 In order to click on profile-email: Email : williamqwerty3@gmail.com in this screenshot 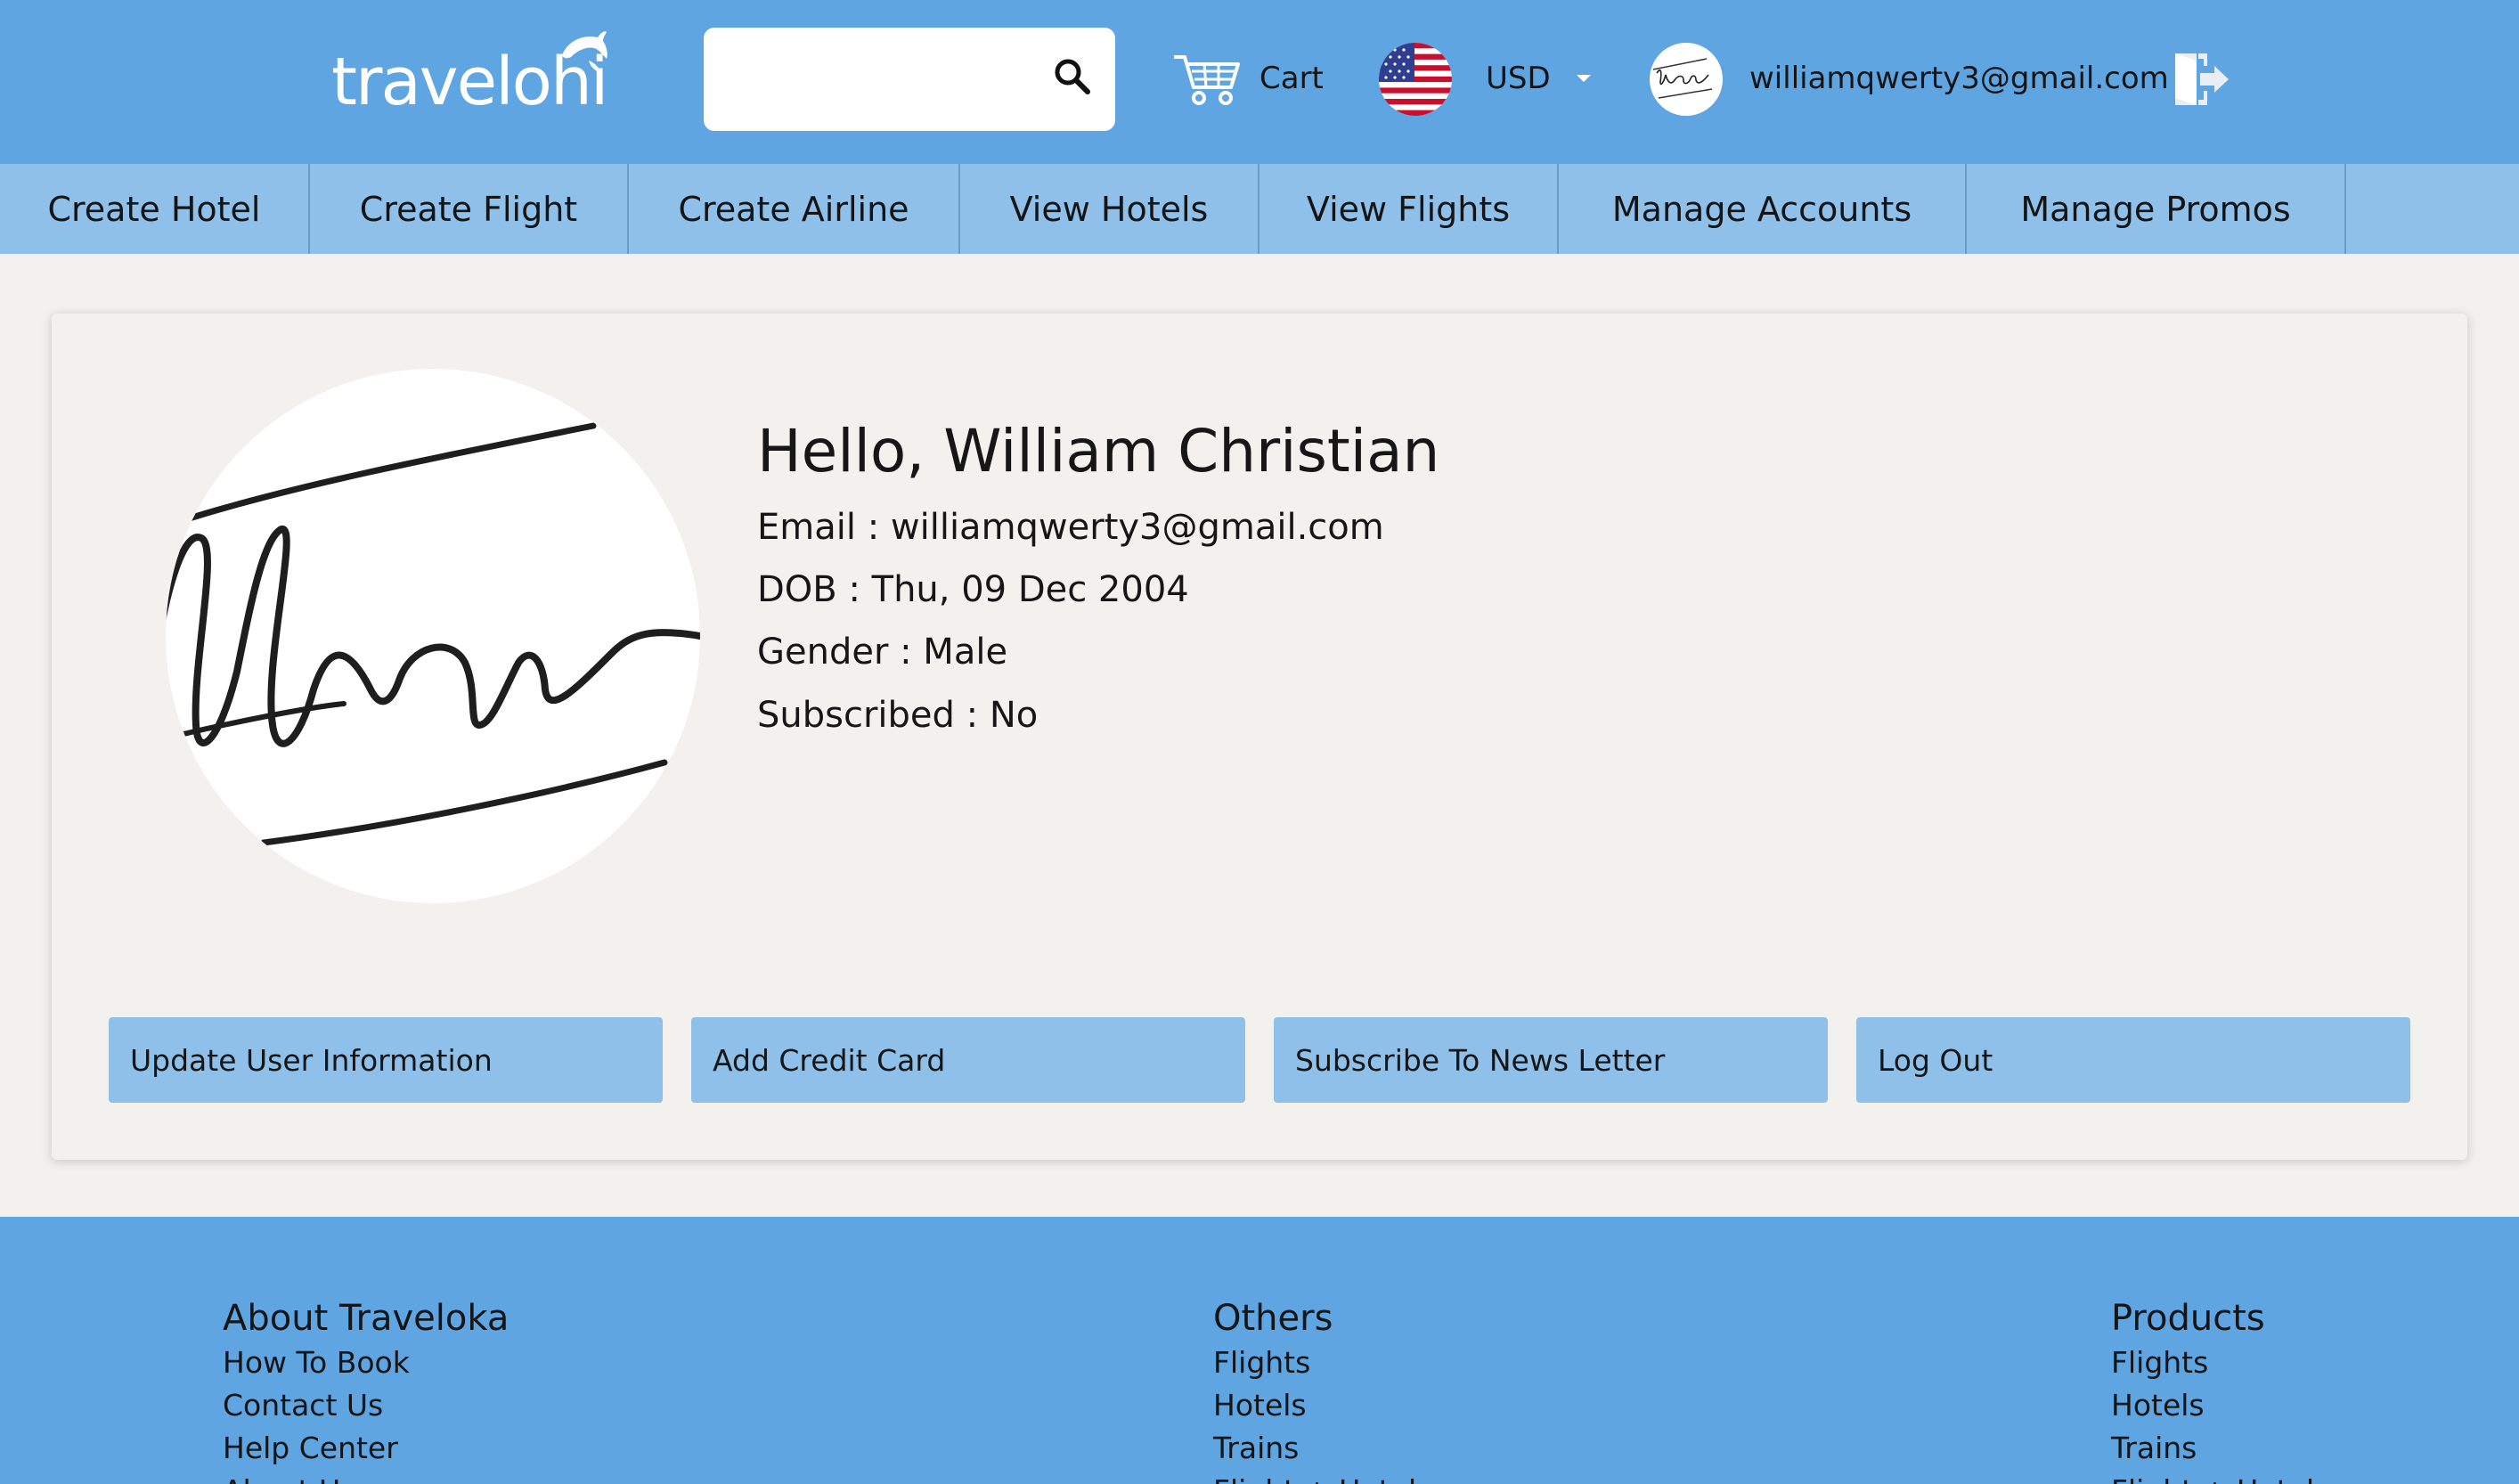, I will do `click(1070, 528)`.